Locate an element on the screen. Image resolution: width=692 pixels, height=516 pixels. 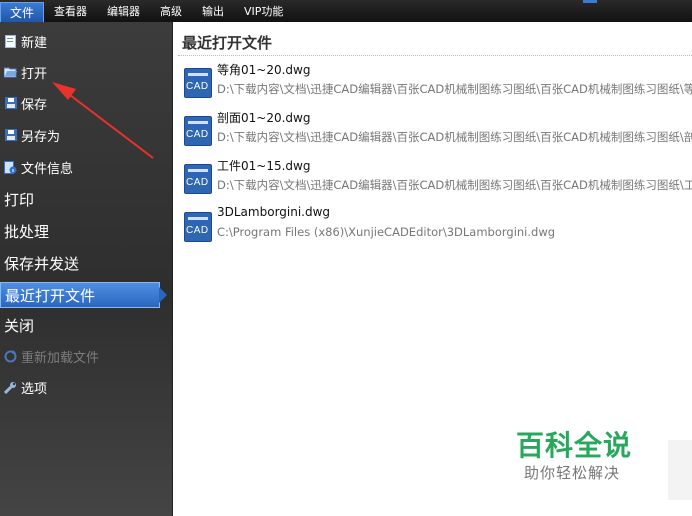
sidebar-item-reload: 重新加载文件 is located at coordinates (84, 356).